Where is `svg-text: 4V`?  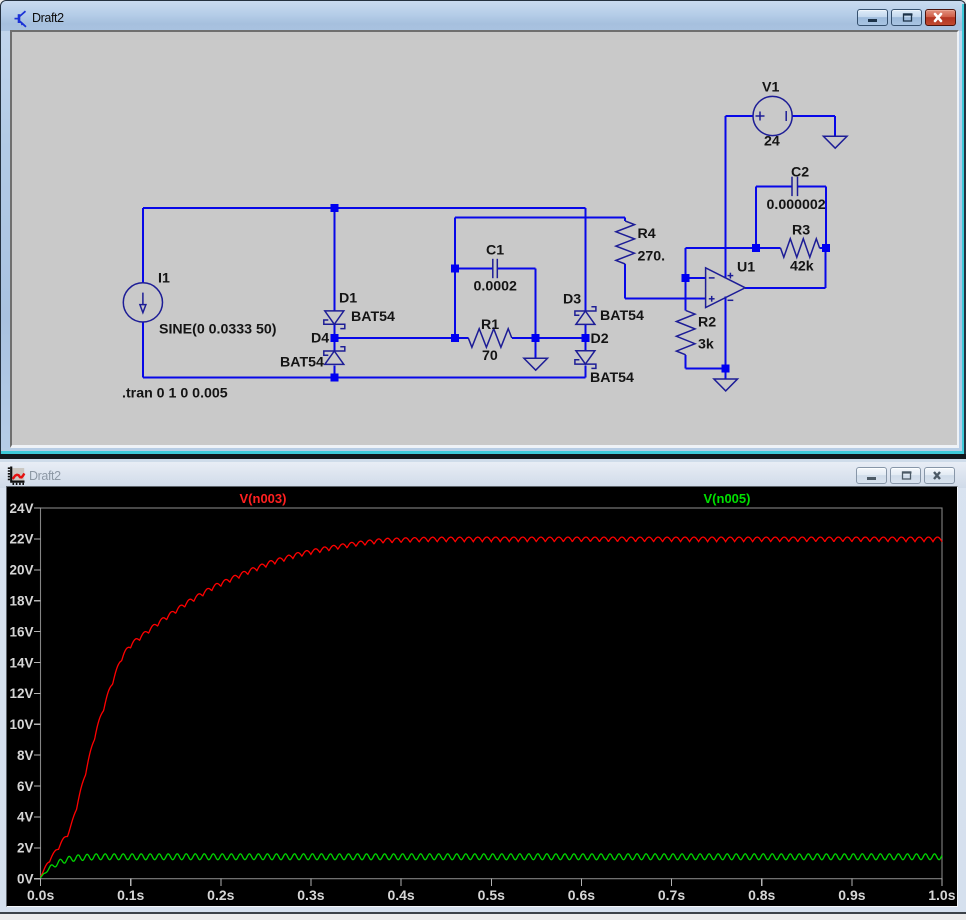
svg-text: 4V is located at coordinates (24, 817).